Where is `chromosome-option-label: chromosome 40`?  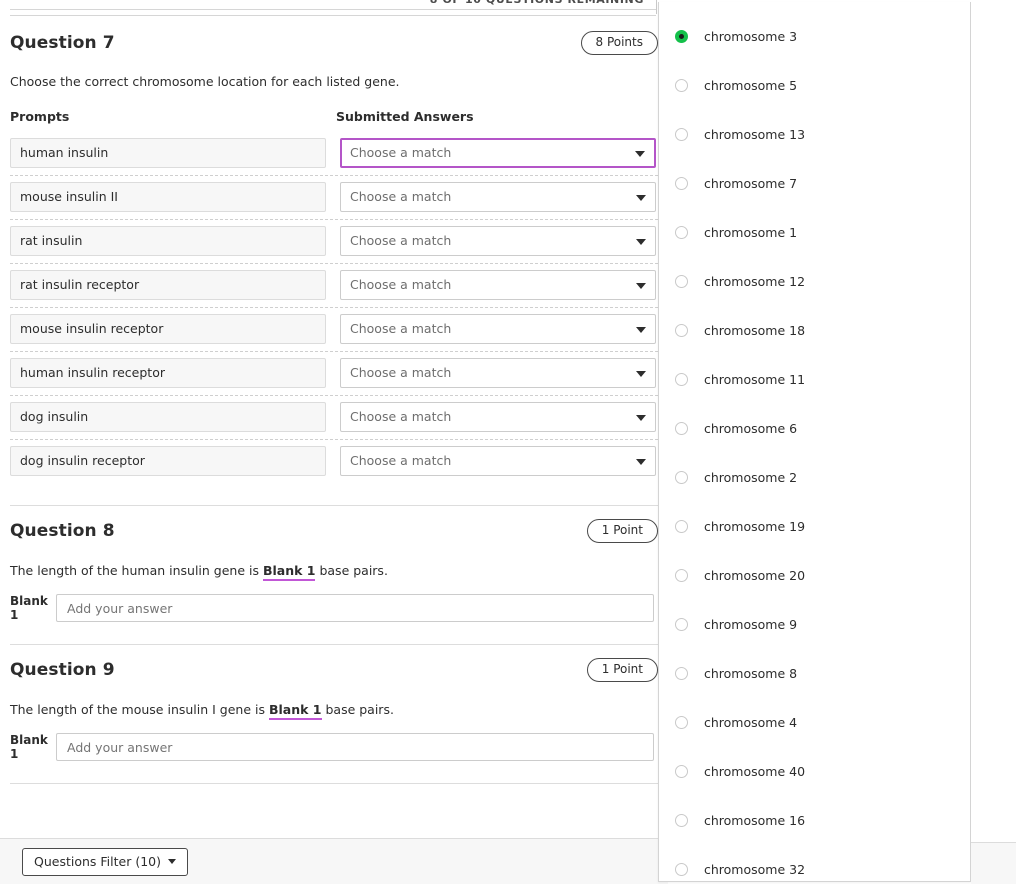 chromosome-option-label: chromosome 40 is located at coordinates (755, 771).